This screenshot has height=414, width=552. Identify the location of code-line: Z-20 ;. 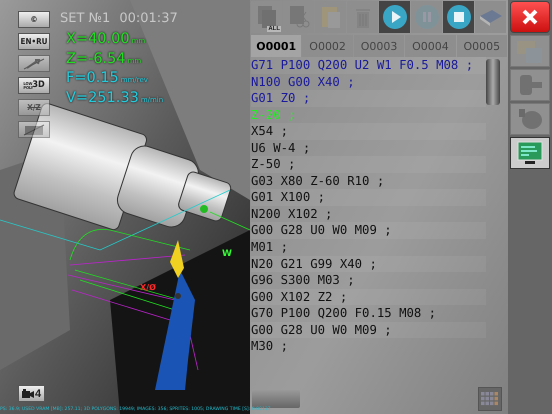
(273, 115).